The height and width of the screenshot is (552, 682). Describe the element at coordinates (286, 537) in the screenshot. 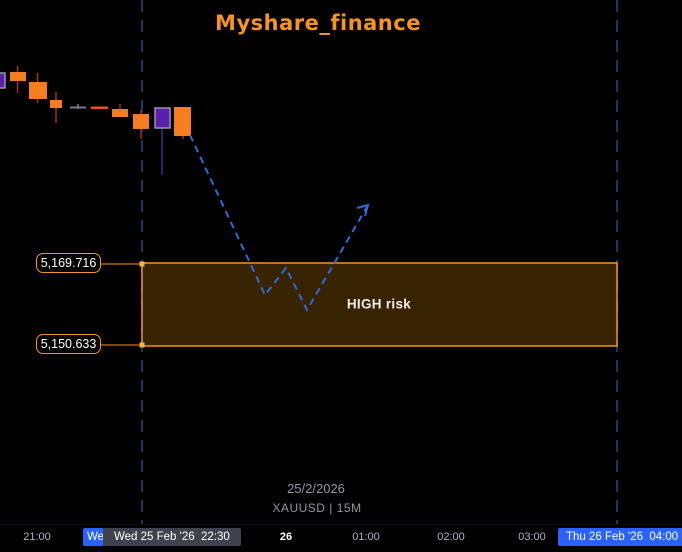

I see `time-tick-label: 26` at that location.